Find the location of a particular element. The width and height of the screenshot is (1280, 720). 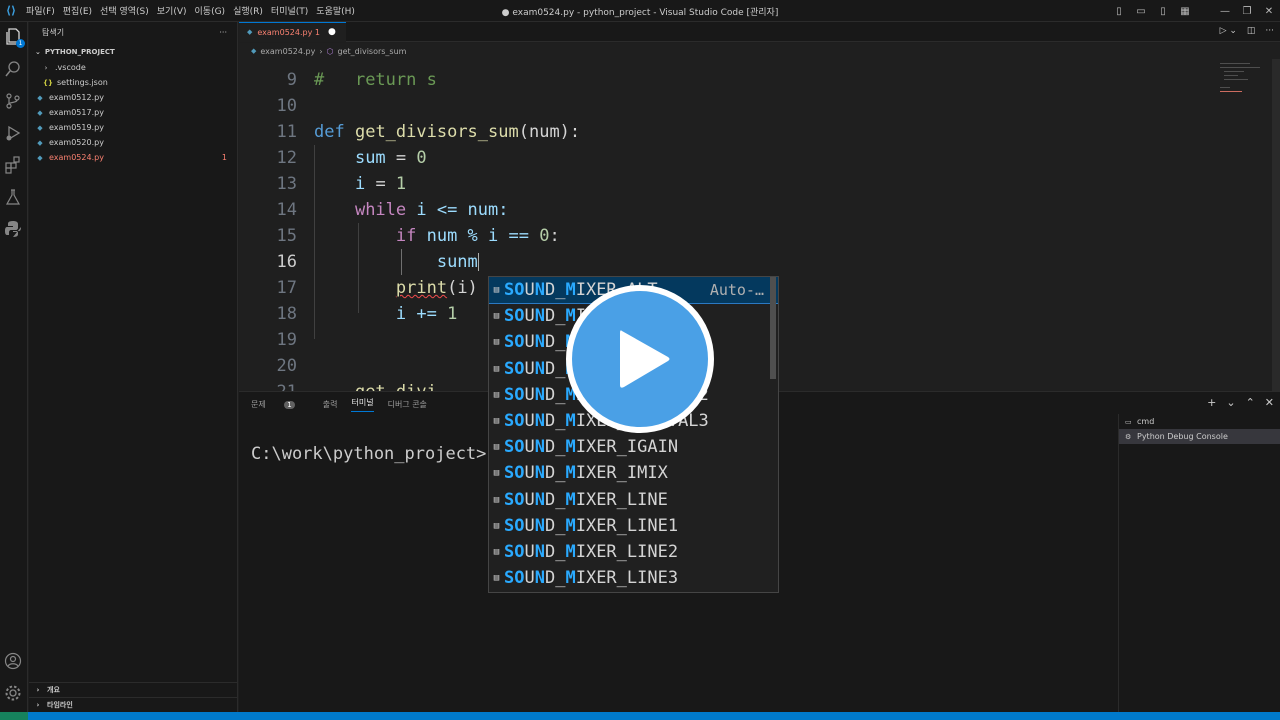

vscode-logo-icon: ⟨⟩ is located at coordinates (11, 10).